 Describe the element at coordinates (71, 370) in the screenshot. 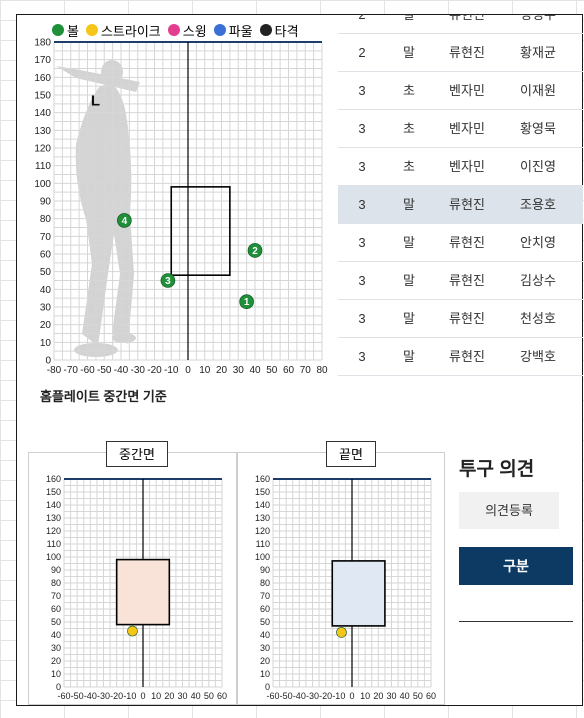

I see `x-tick-label: -70` at that location.